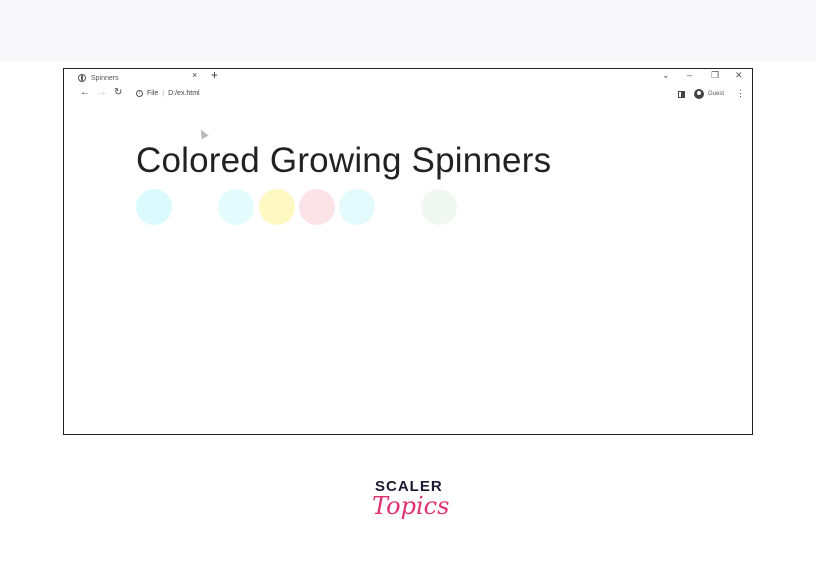 Image resolution: width=816 pixels, height=580 pixels. Describe the element at coordinates (689, 75) in the screenshot. I see `minimize-button: –` at that location.